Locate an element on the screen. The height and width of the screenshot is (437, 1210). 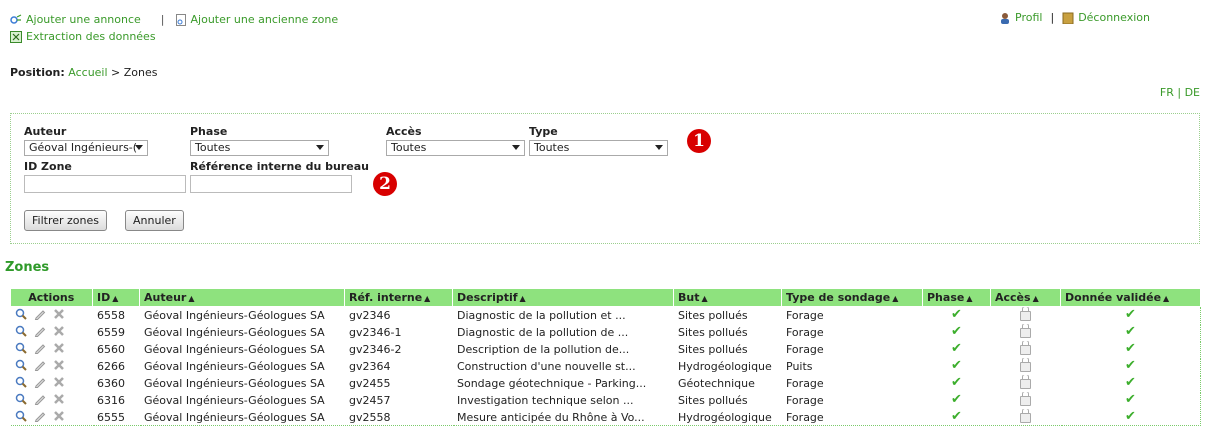
add-announcement-link: Ajouter une annonce is located at coordinates (83, 19).